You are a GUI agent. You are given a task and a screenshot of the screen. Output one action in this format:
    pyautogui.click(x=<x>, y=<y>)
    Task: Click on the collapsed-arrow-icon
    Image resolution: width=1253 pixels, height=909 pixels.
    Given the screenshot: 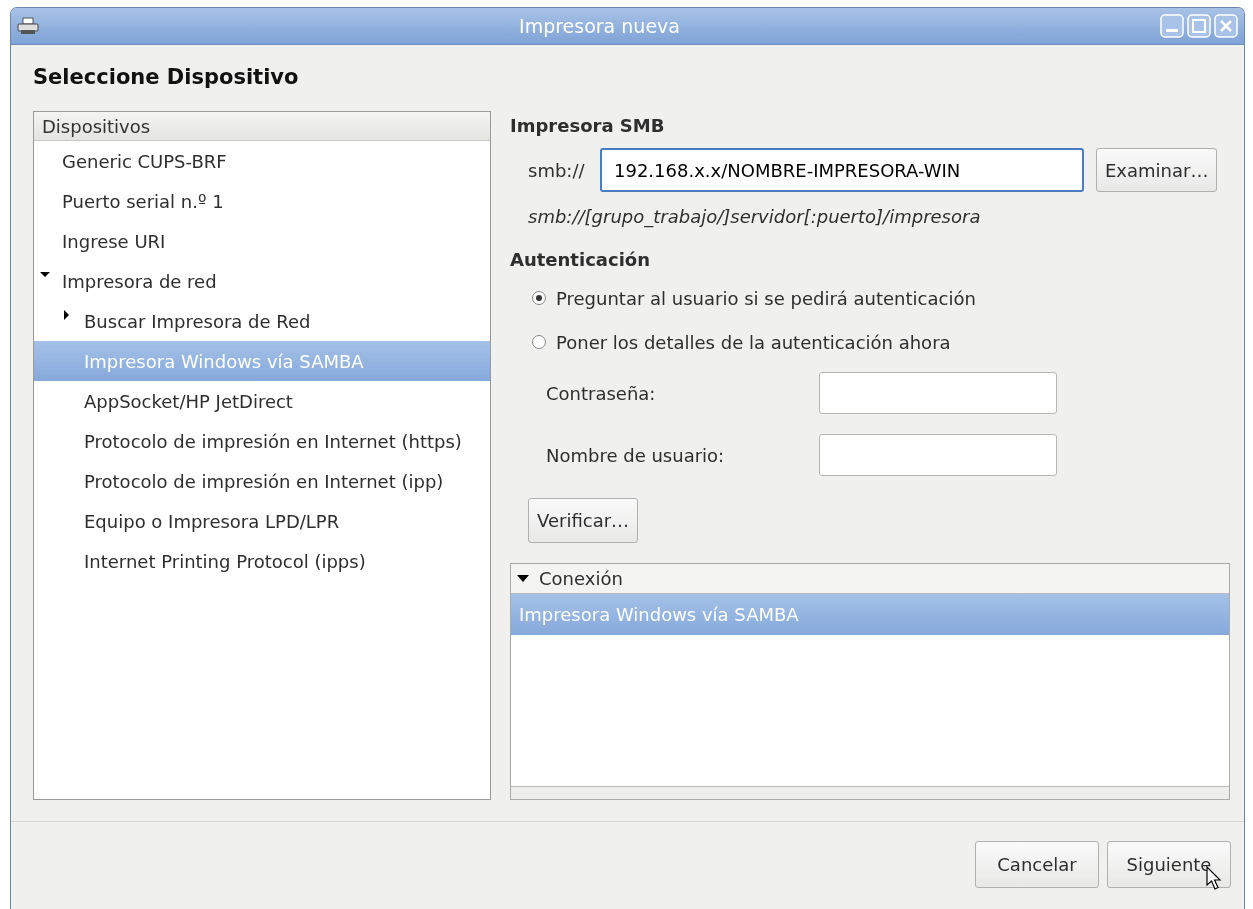 What is the action you would take?
    pyautogui.click(x=67, y=315)
    